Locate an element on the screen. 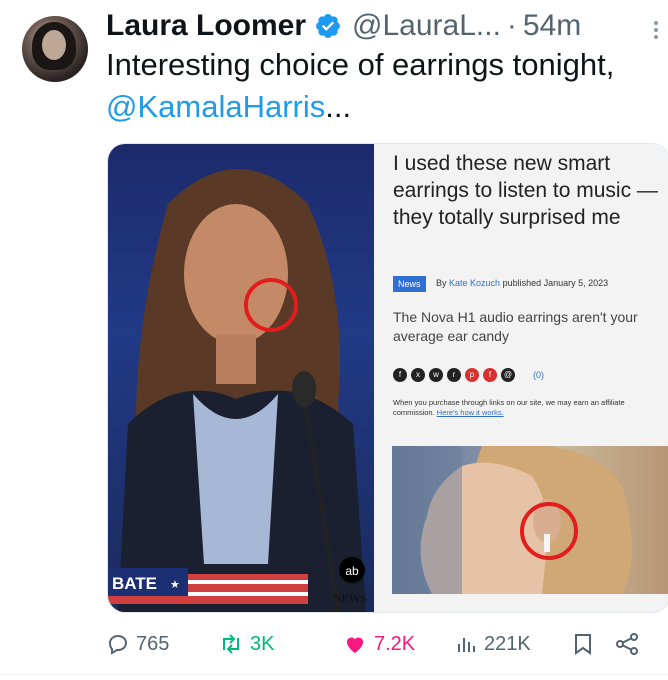 The width and height of the screenshot is (668, 680). x-icon: x is located at coordinates (418, 375).